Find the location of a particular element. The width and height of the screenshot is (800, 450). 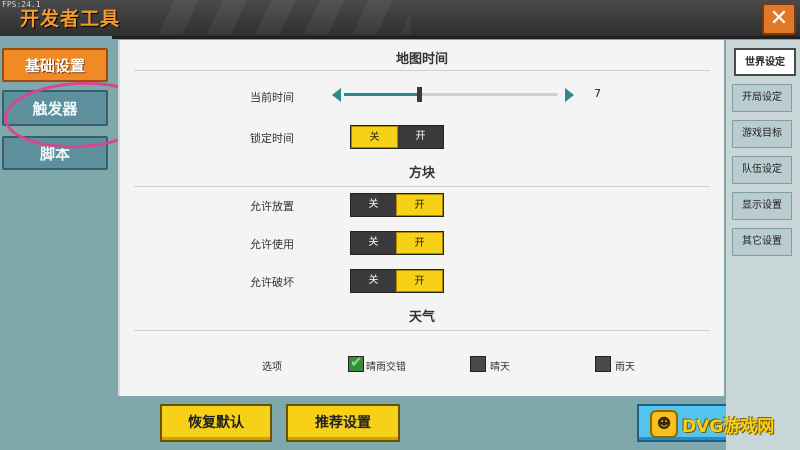

slider-track is located at coordinates (451, 94).